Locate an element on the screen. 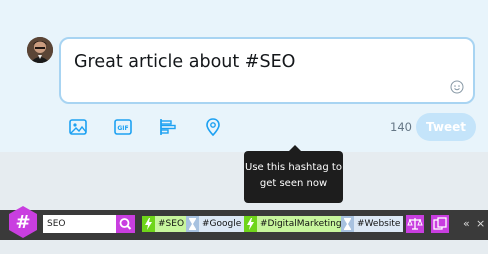  hashtag-label: #Website is located at coordinates (379, 224).